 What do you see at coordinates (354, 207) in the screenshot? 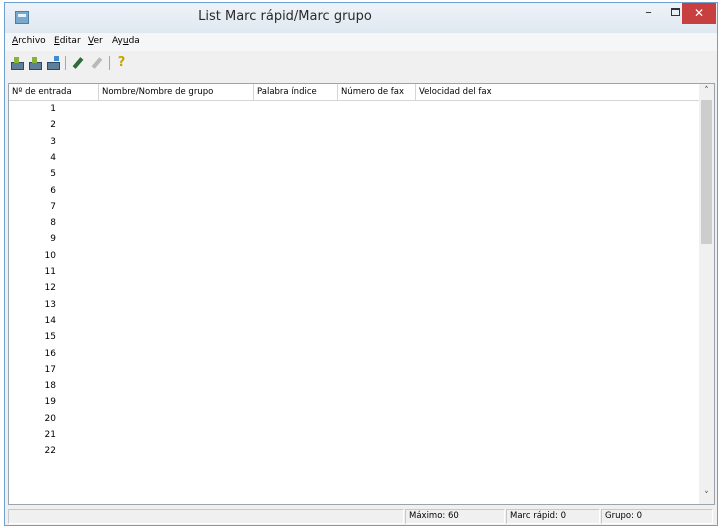
I see `table-row: 7` at bounding box center [354, 207].